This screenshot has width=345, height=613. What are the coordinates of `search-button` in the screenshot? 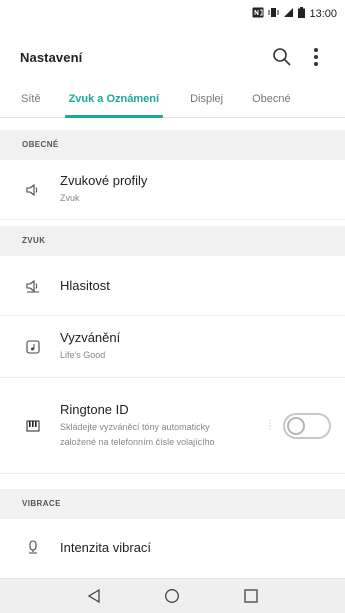 It's located at (282, 57).